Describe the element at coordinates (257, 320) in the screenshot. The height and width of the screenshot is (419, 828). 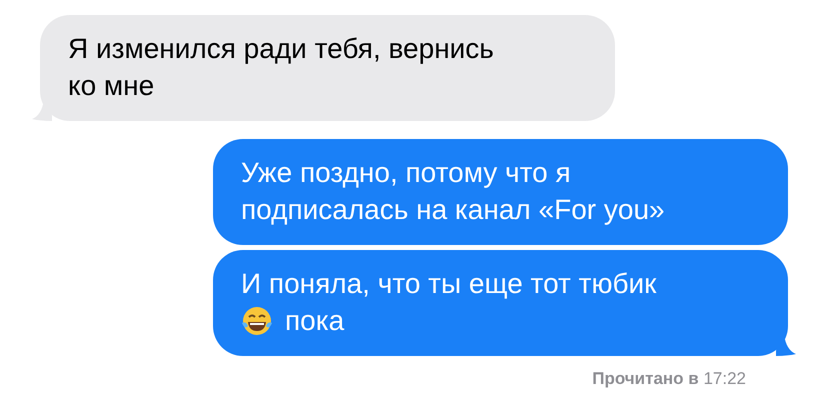
I see `emoji-icon` at that location.